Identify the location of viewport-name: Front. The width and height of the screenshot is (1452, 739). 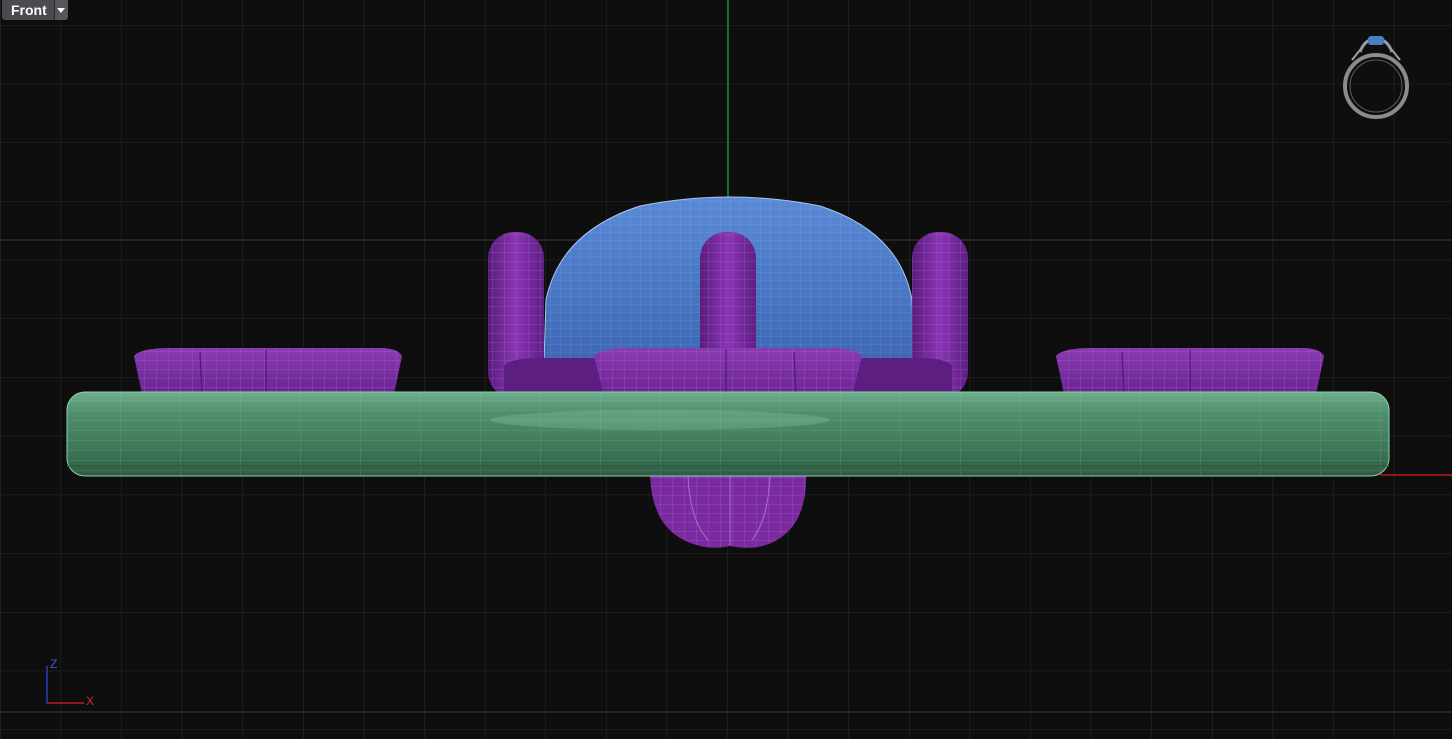
(28, 10).